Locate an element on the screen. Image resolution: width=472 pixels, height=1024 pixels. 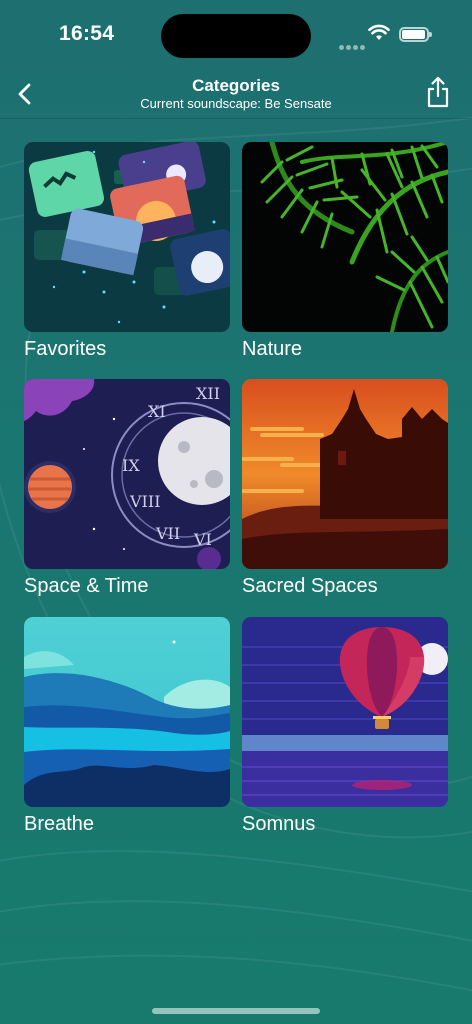
signal-icon is located at coordinates (353, 46).